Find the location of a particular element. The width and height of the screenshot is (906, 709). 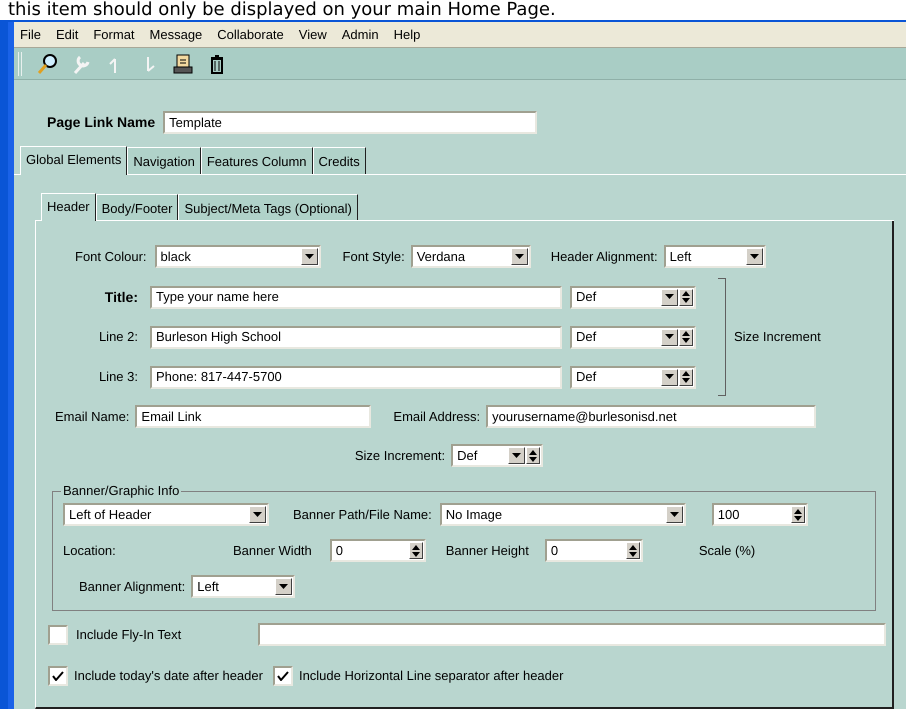

banner-alignment-select: Left is located at coordinates (243, 586).